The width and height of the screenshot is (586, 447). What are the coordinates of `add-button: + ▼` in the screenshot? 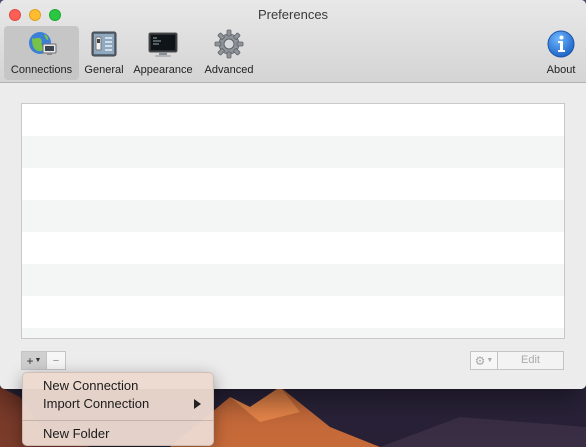 It's located at (34, 360).